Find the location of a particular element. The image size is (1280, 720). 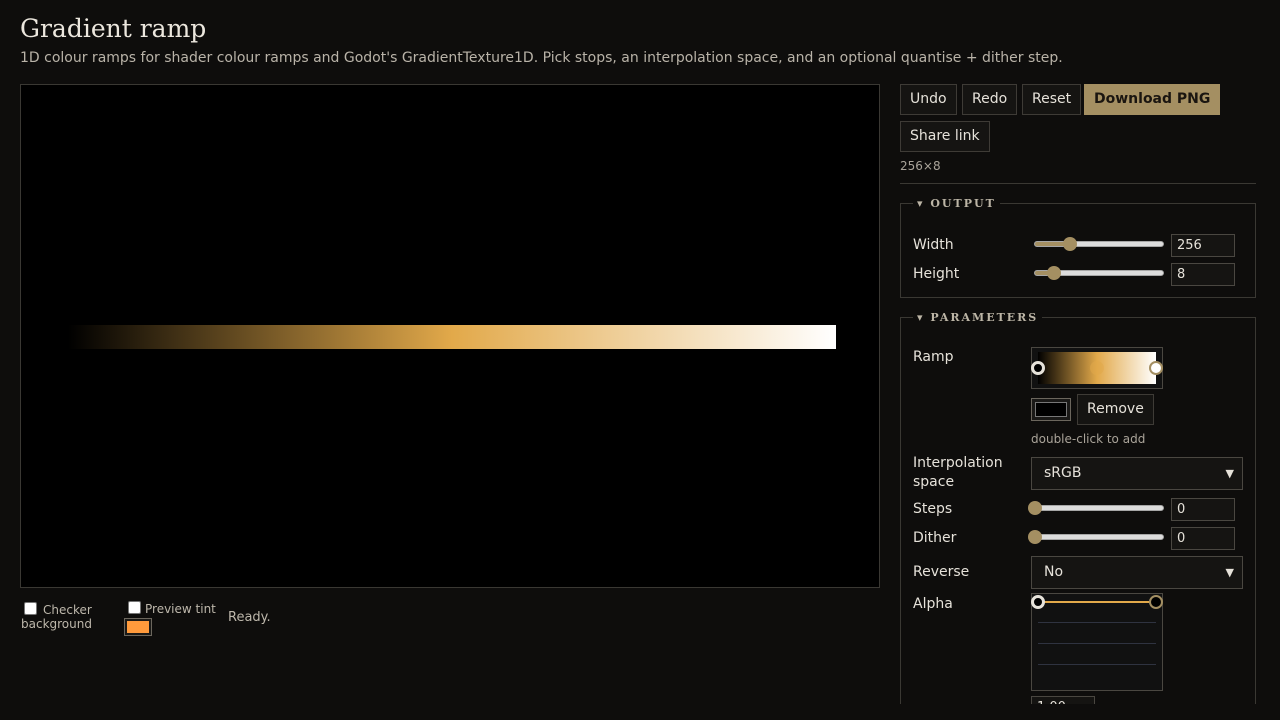

output-section-legend: ▾ OUTPUT is located at coordinates (956, 203).